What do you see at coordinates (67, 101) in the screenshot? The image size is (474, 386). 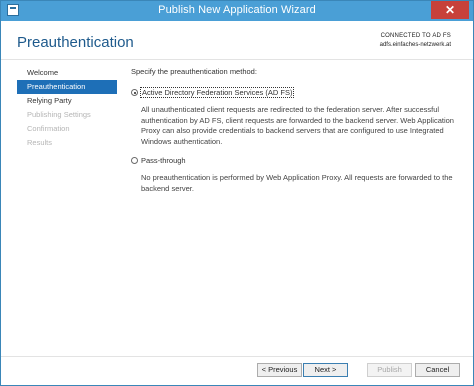 I see `nav-item-relying-party: Relying Party` at bounding box center [67, 101].